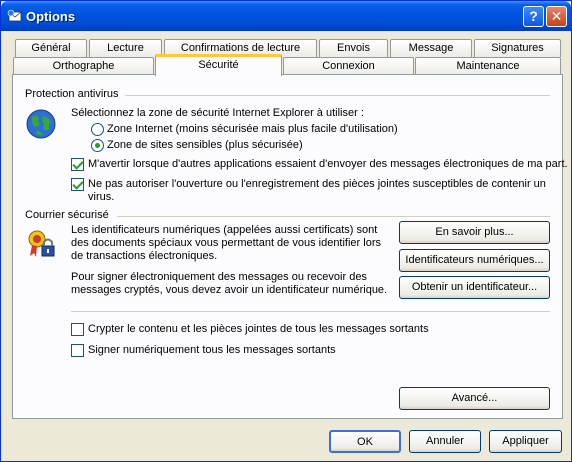 The width and height of the screenshot is (572, 462). I want to click on secure-mail-separator, so click(310, 311).